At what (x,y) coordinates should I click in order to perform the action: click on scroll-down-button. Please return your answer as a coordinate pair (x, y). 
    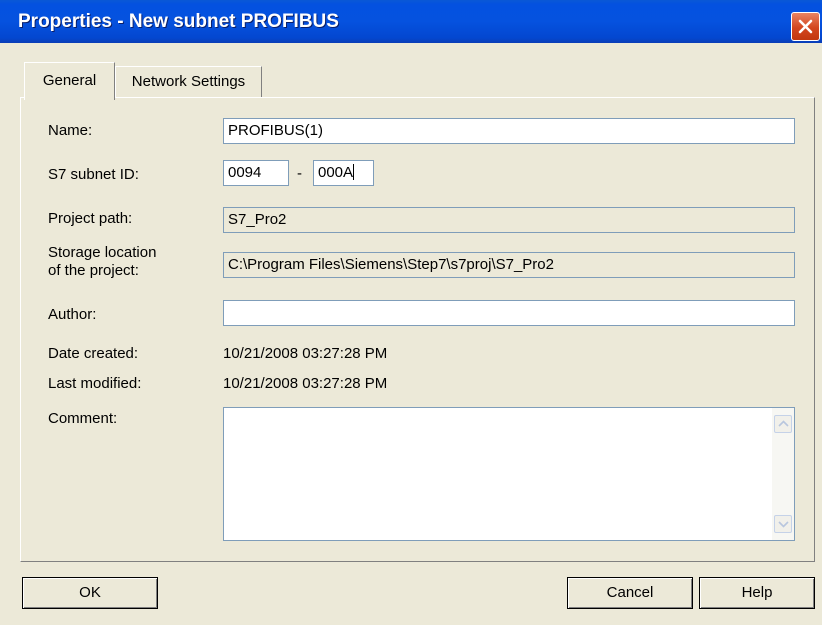
    Looking at the image, I should click on (783, 524).